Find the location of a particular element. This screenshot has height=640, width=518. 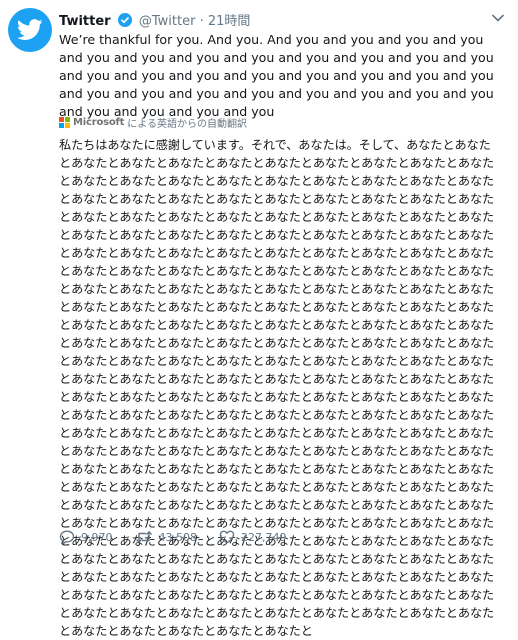

translation-provider: Microsoft is located at coordinates (99, 122).